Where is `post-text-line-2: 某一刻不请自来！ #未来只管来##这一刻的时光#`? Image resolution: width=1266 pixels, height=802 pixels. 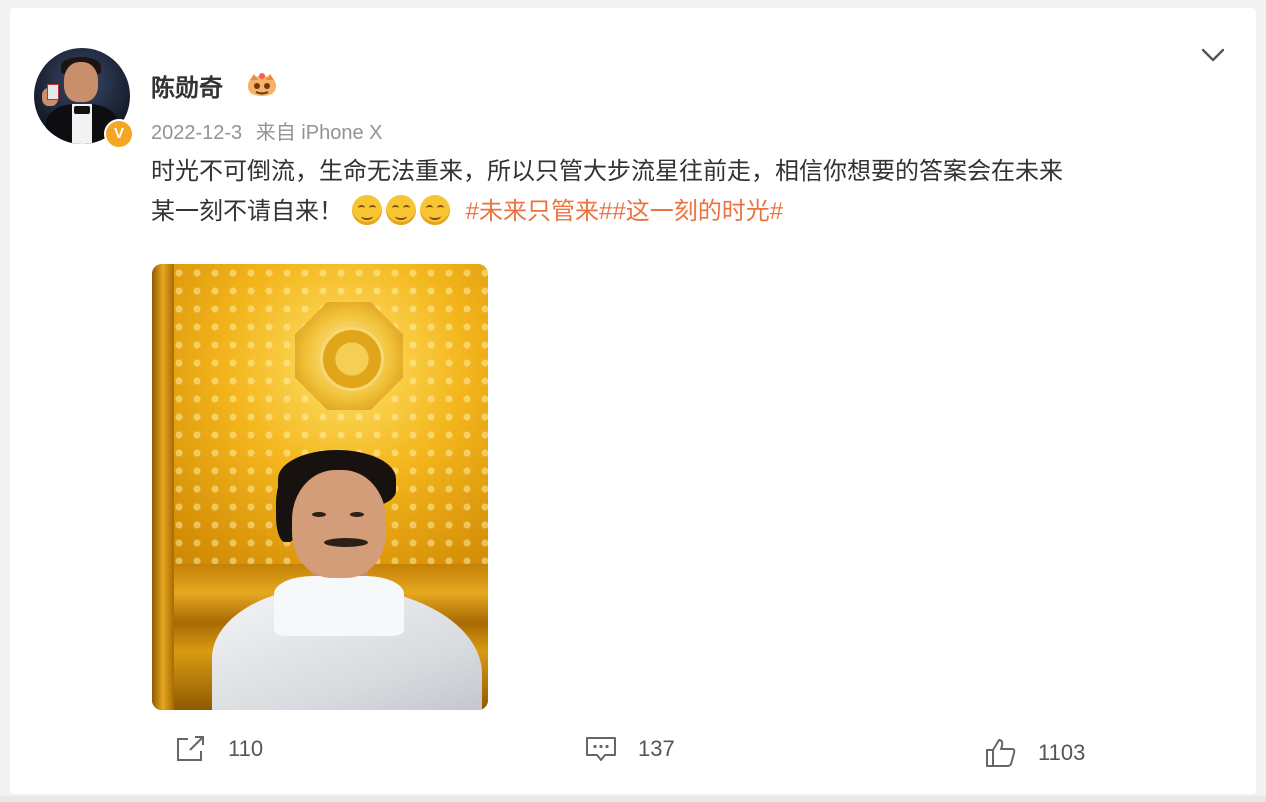 post-text-line-2: 某一刻不请自来！ #未来只管来##这一刻的时光# is located at coordinates (691, 212).